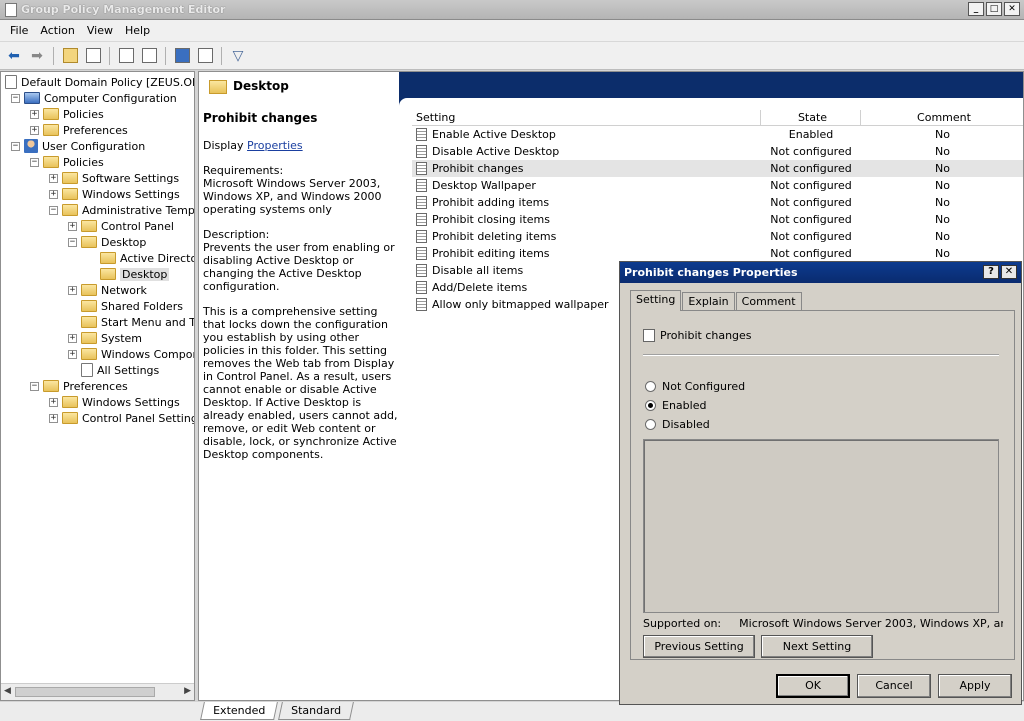 The image size is (1024, 721). I want to click on tree-item-label: Preferences, so click(95, 130).